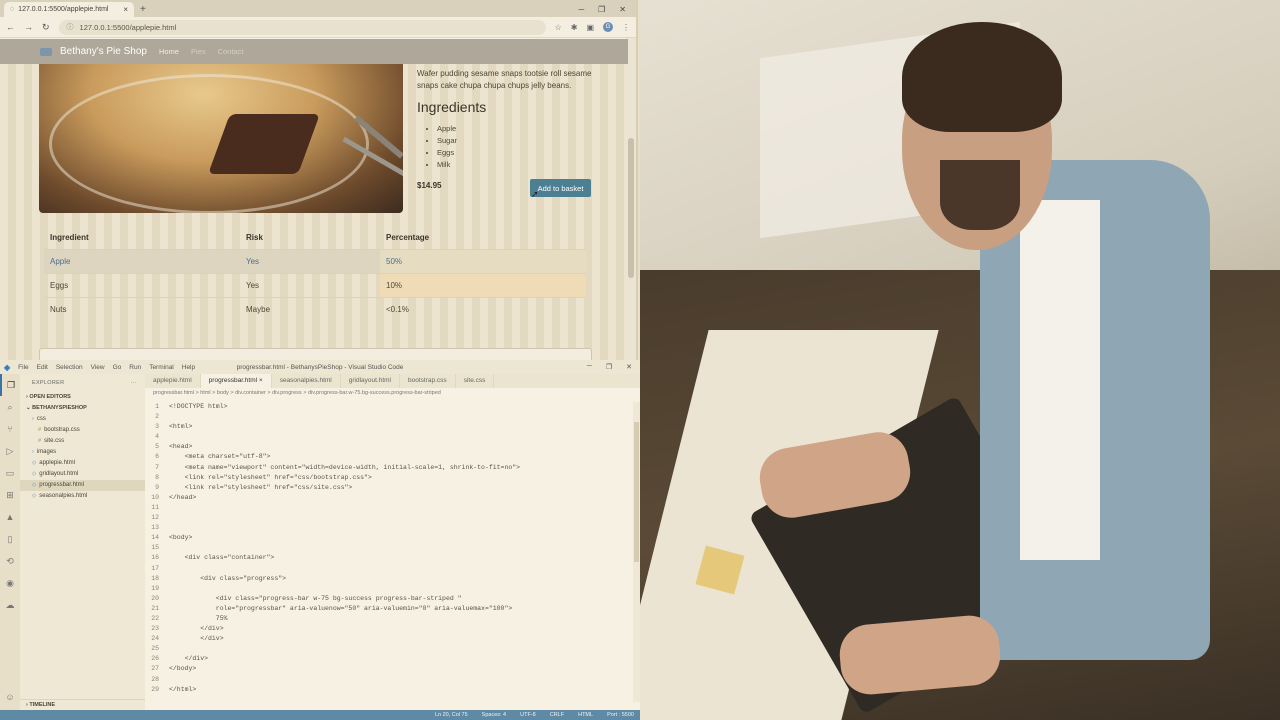 The height and width of the screenshot is (720, 1280). Describe the element at coordinates (608, 27) in the screenshot. I see `avatar: G` at that location.